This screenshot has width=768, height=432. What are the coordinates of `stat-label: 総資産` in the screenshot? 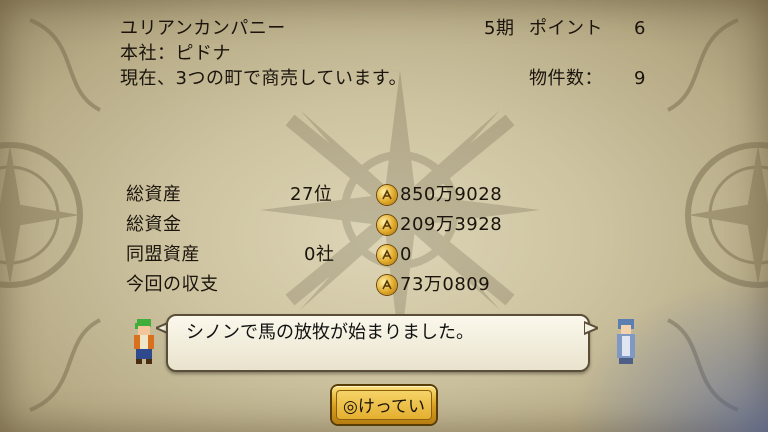 It's located at (154, 194).